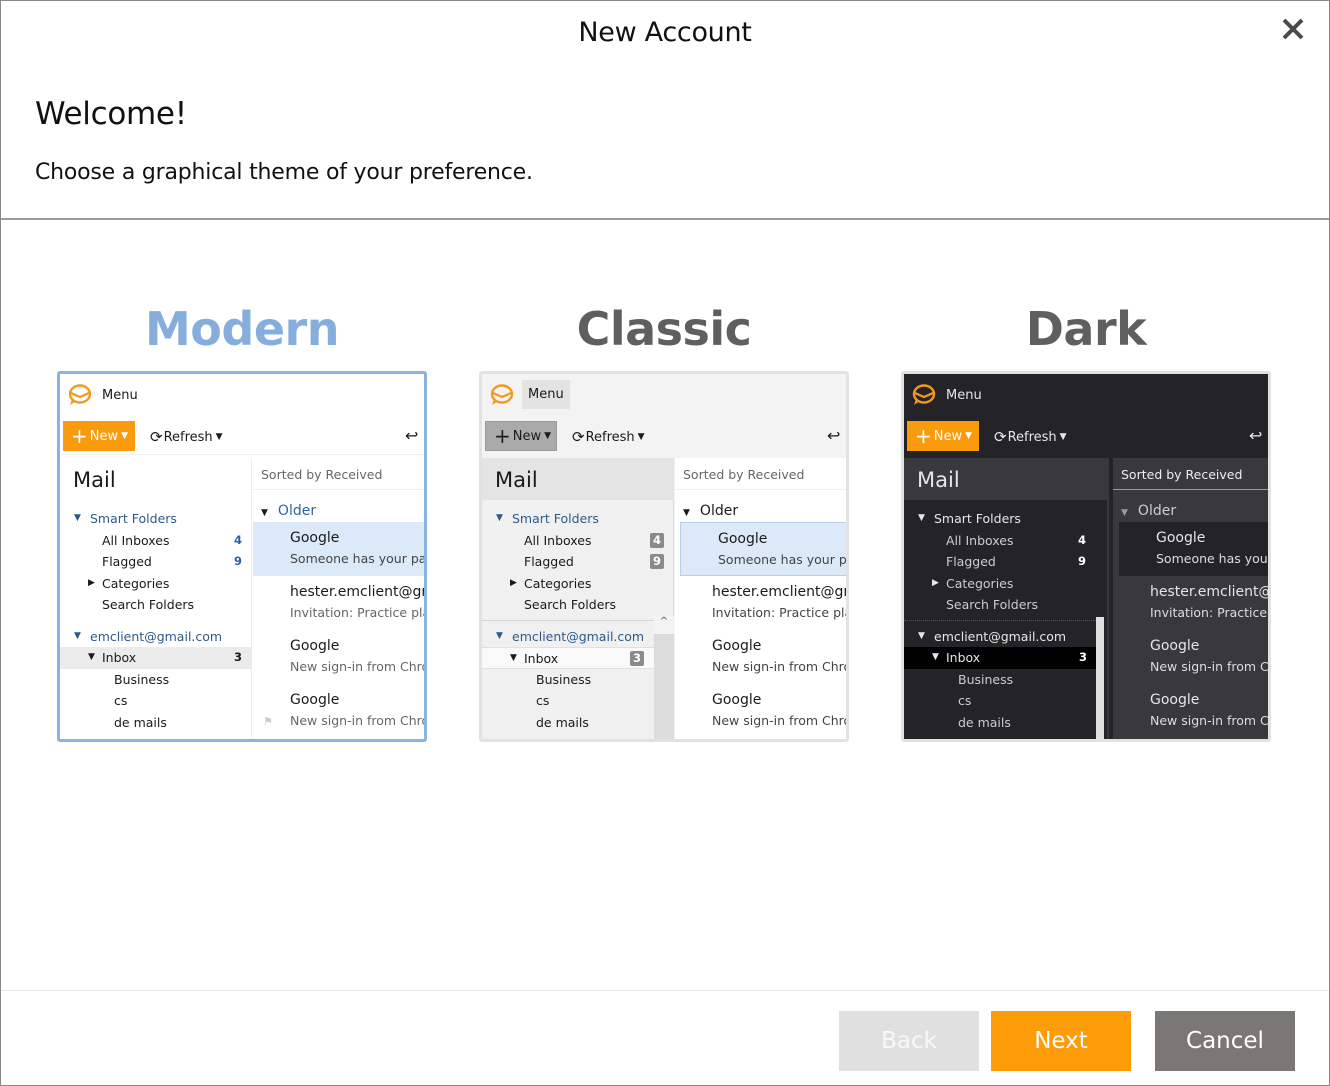 This screenshot has width=1330, height=1086. What do you see at coordinates (268, 721) in the screenshot?
I see `flag-icon: ⚑` at bounding box center [268, 721].